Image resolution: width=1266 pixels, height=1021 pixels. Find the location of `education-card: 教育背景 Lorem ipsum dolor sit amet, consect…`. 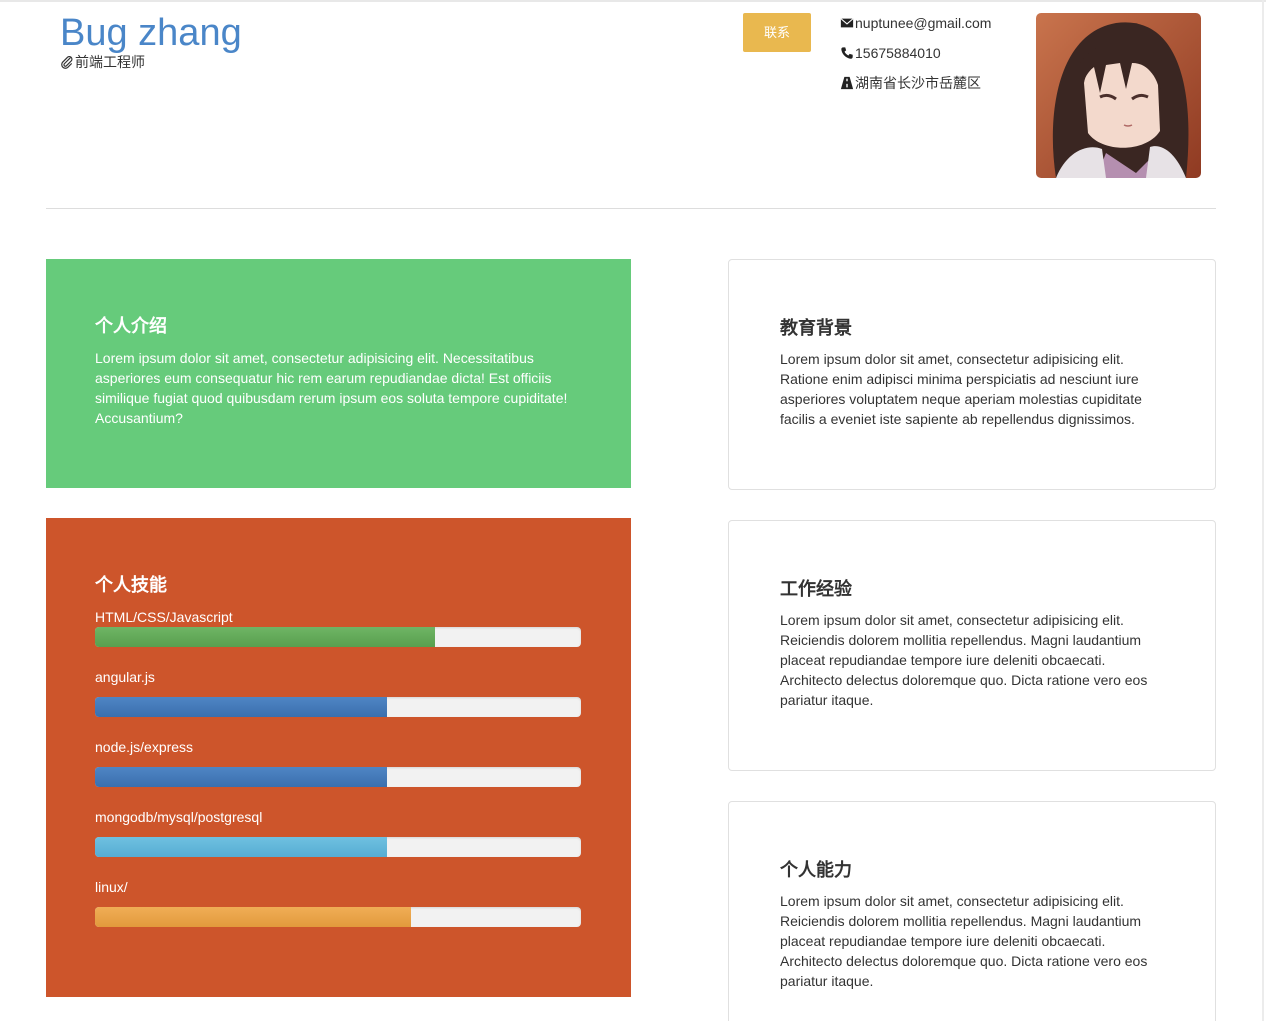

education-card: 教育背景 Lorem ipsum dolor sit amet, consect… is located at coordinates (972, 374).